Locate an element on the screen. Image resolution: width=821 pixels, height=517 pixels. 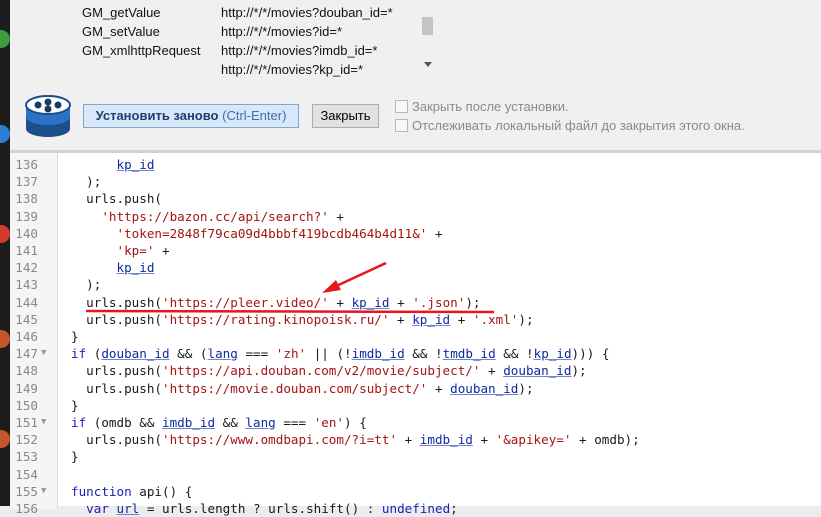
code-line: 154 is located at coordinates (415, 474).